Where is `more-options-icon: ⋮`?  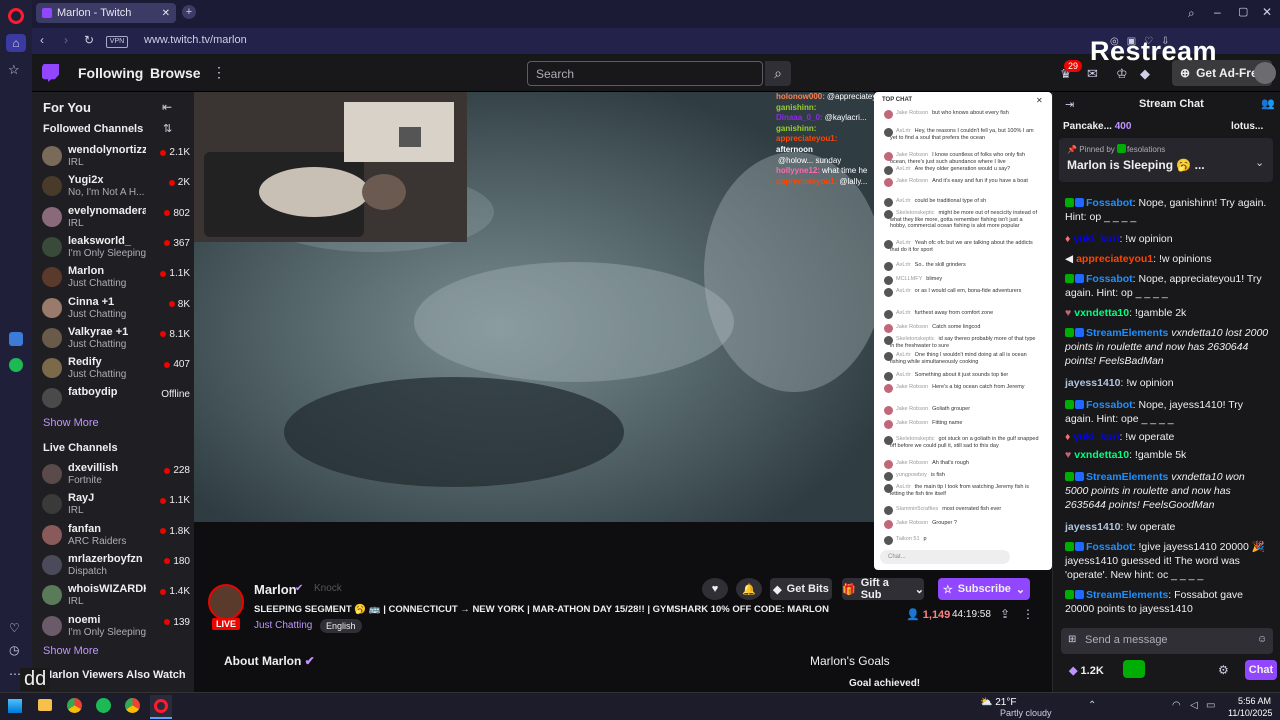
more-options-icon: ⋮ is located at coordinates (1028, 614).